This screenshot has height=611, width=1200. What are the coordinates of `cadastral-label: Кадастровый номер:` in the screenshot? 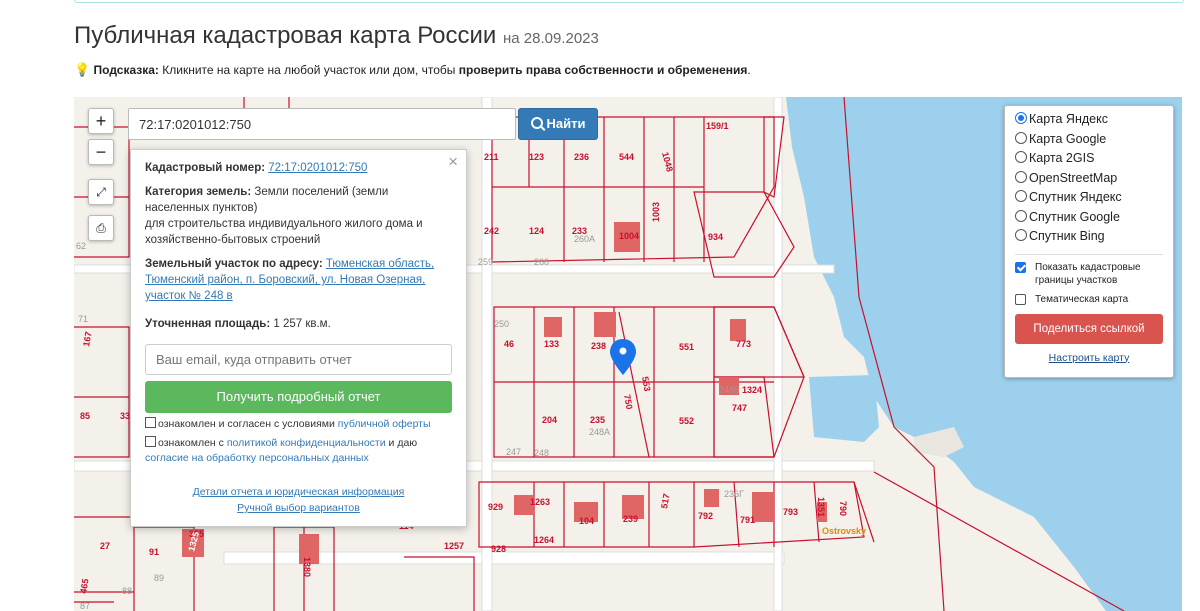 It's located at (205, 168).